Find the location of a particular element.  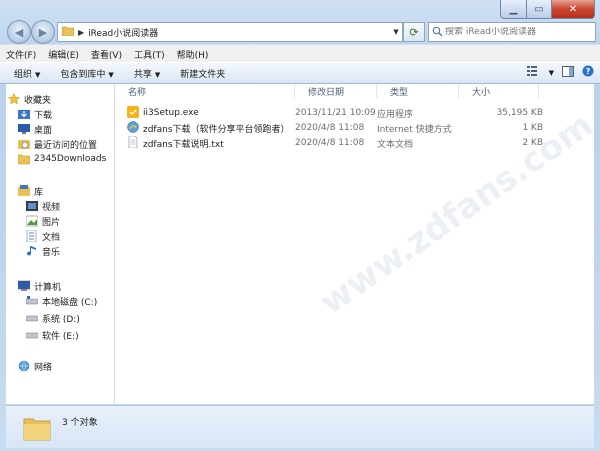

organize-button: 组织 ▼ is located at coordinates (25, 73).